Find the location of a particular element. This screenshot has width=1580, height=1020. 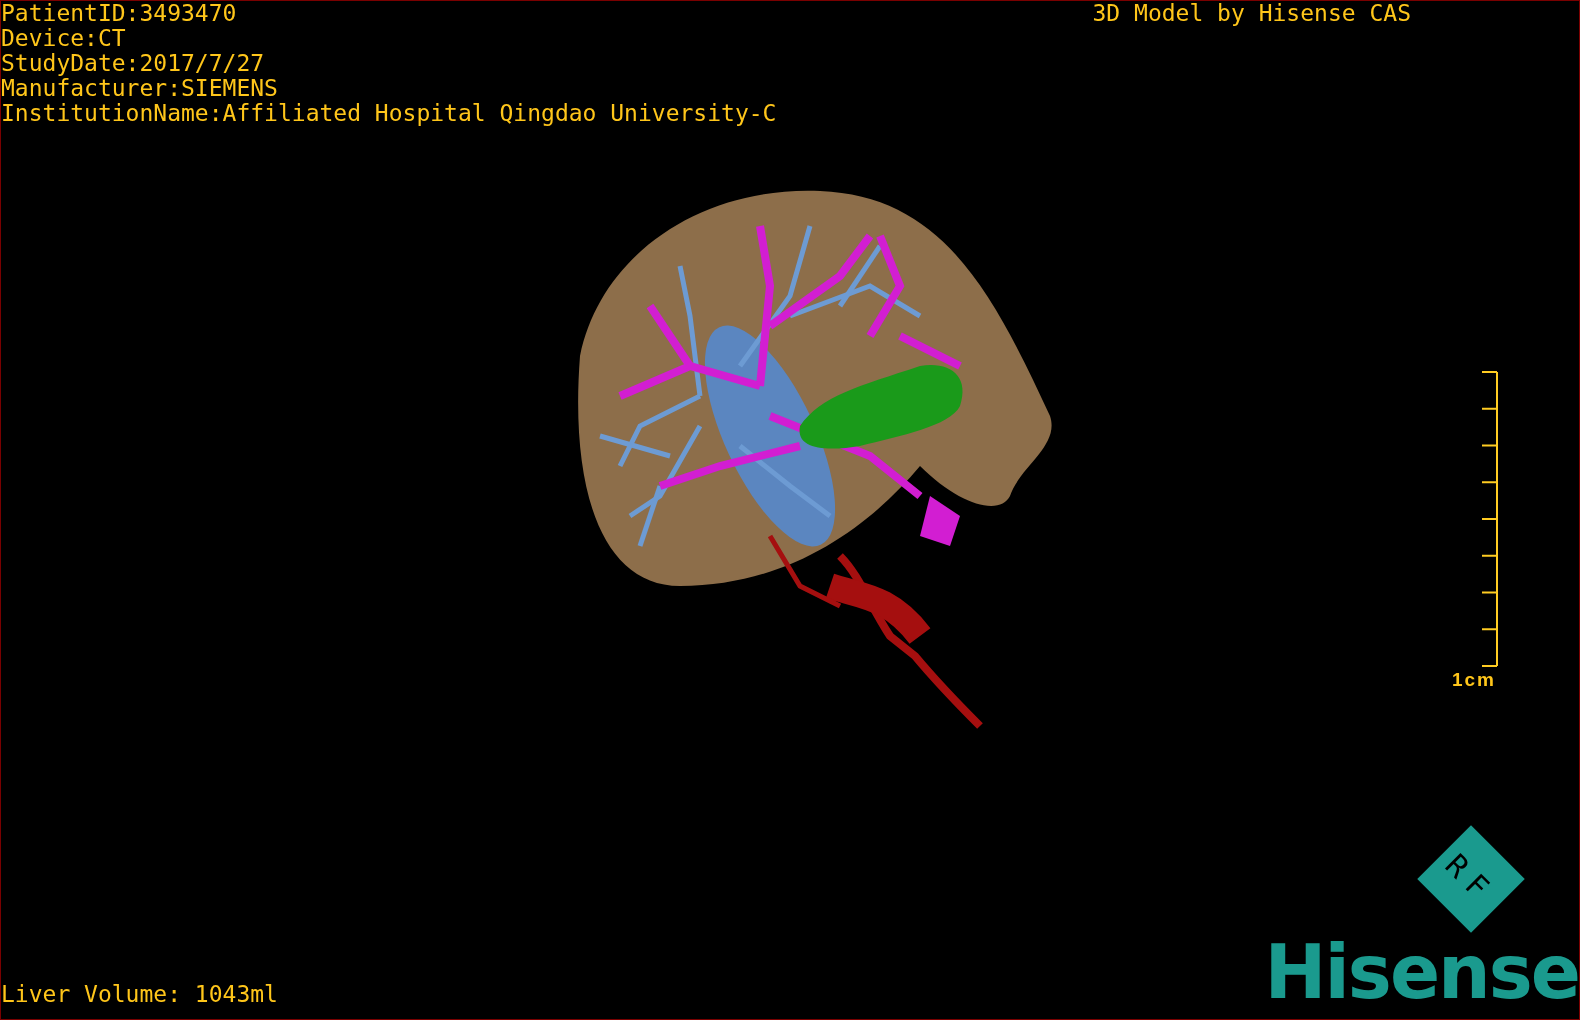

patient-info-line: PatientID:3493470 is located at coordinates (119, 13).